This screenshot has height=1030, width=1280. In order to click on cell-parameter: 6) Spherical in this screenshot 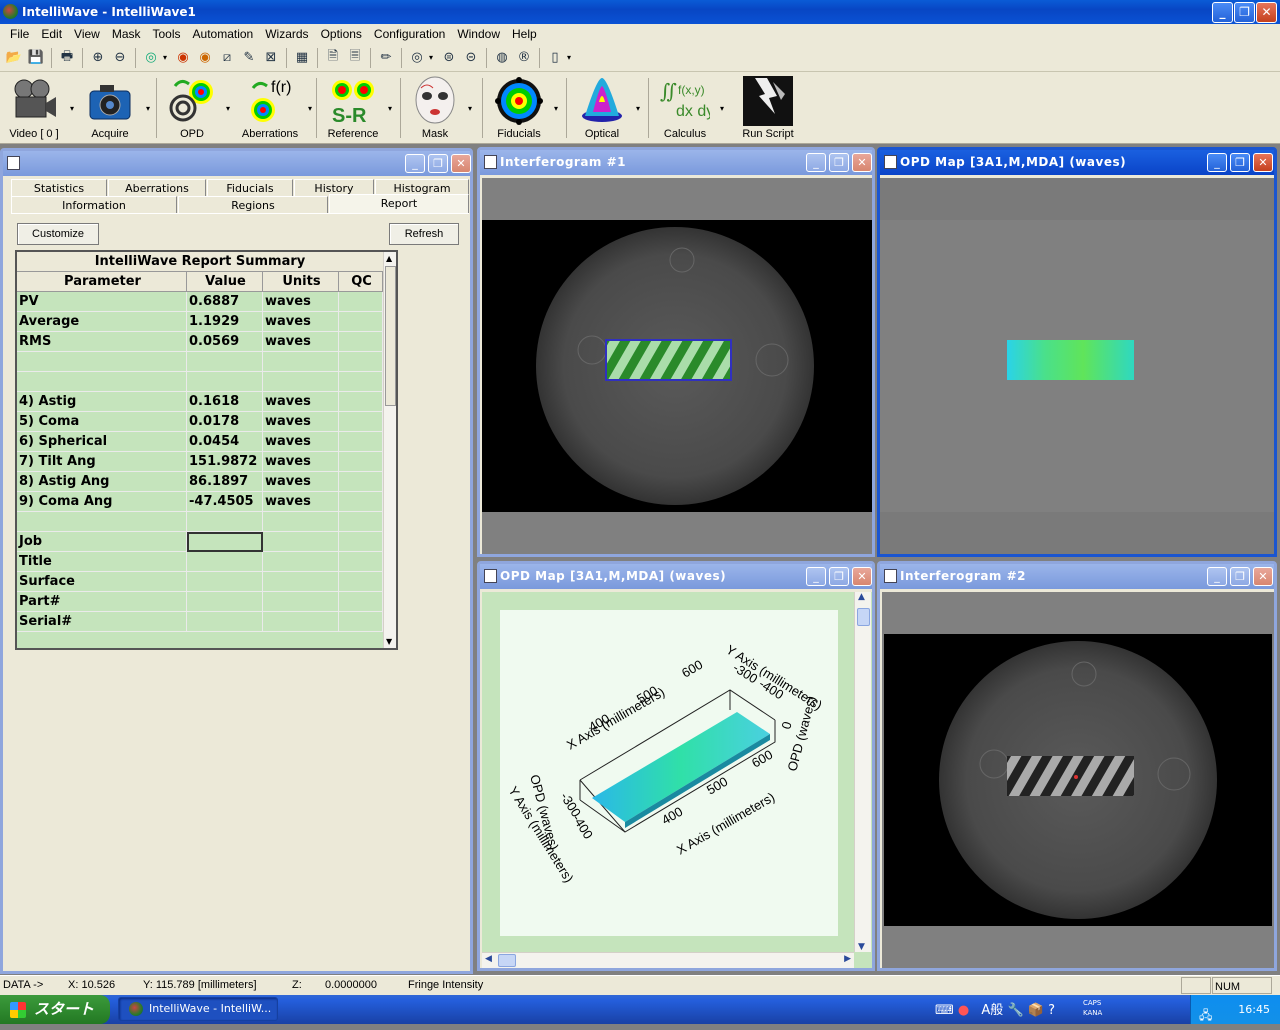, I will do `click(102, 442)`.